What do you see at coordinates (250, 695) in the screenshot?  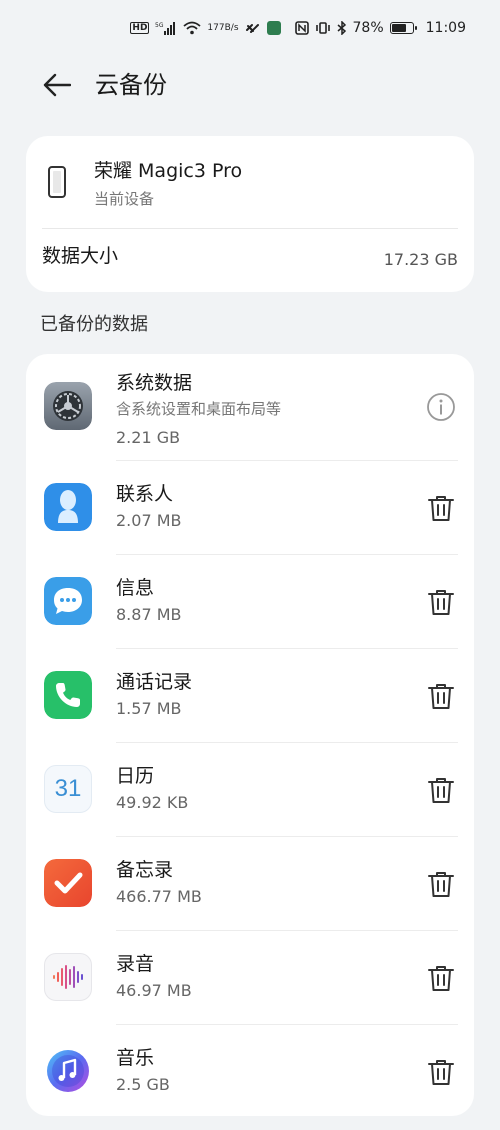 I see `list-item-call-logs: 通话记录 1.57 MB` at bounding box center [250, 695].